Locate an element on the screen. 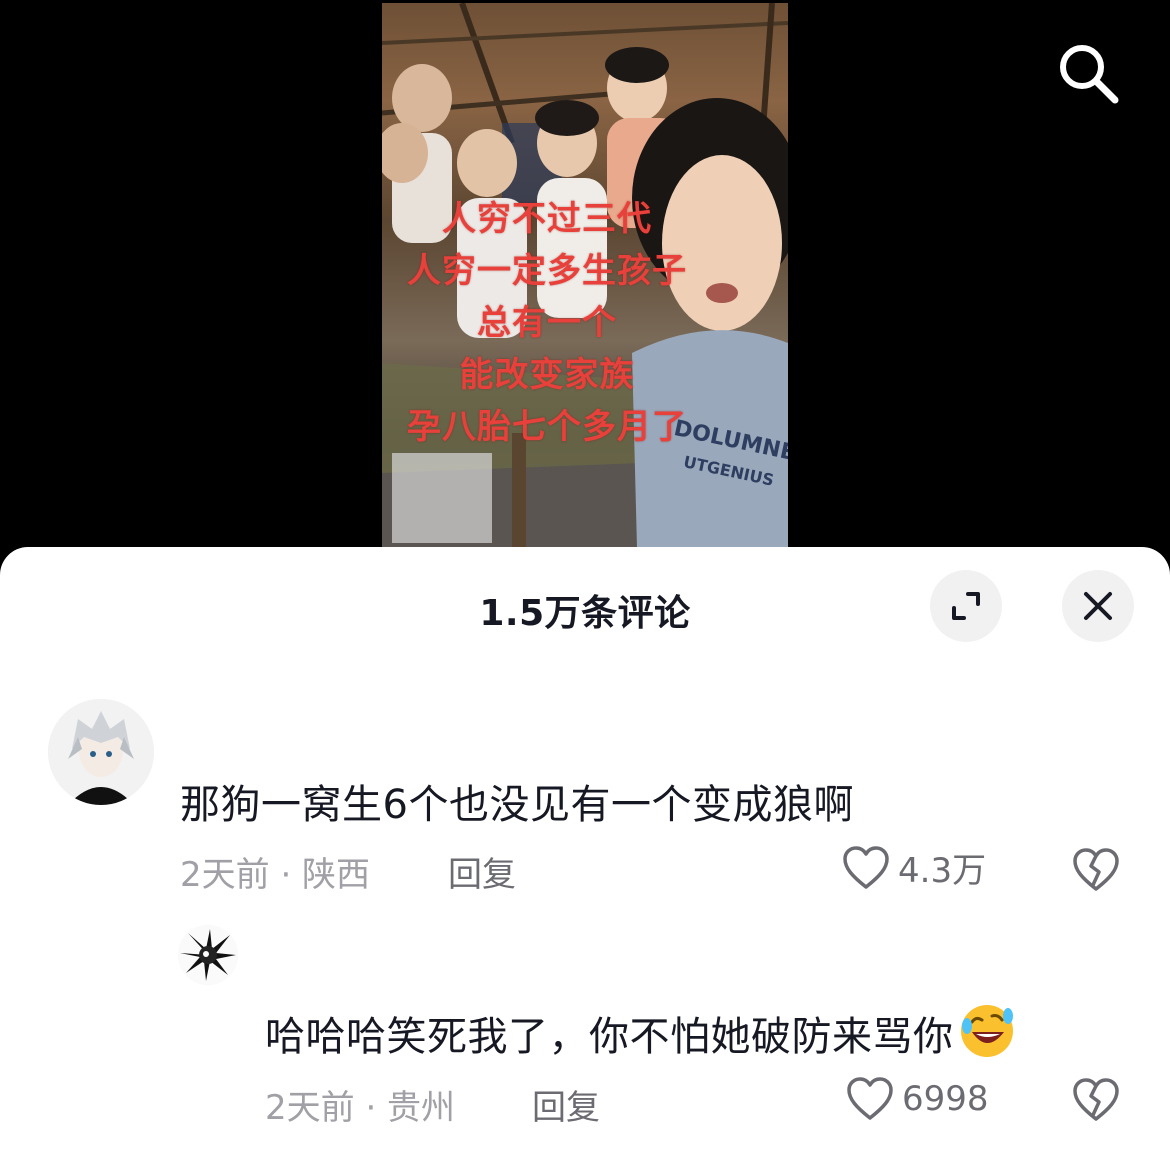 This screenshot has width=1170, height=1150. rolling-on-floor-laughing-emoji-icon is located at coordinates (986, 1031).